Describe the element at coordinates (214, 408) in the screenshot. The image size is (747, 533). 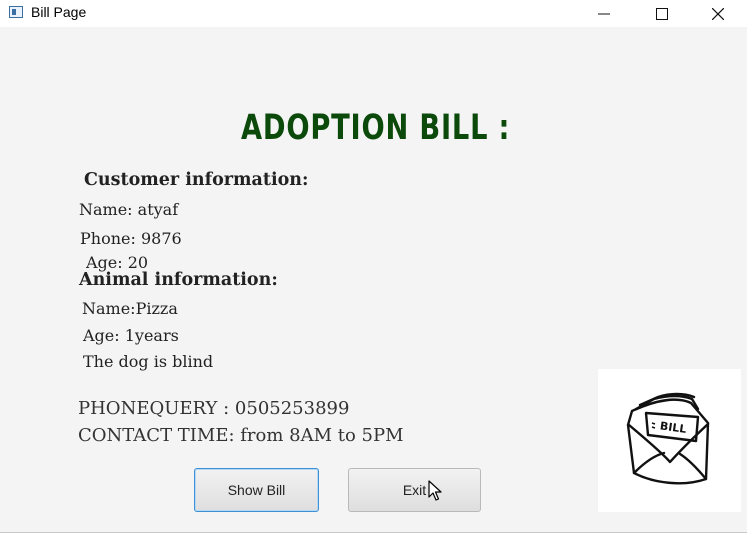
I see `phone-query: PHONEQUERY : 0505253899` at that location.